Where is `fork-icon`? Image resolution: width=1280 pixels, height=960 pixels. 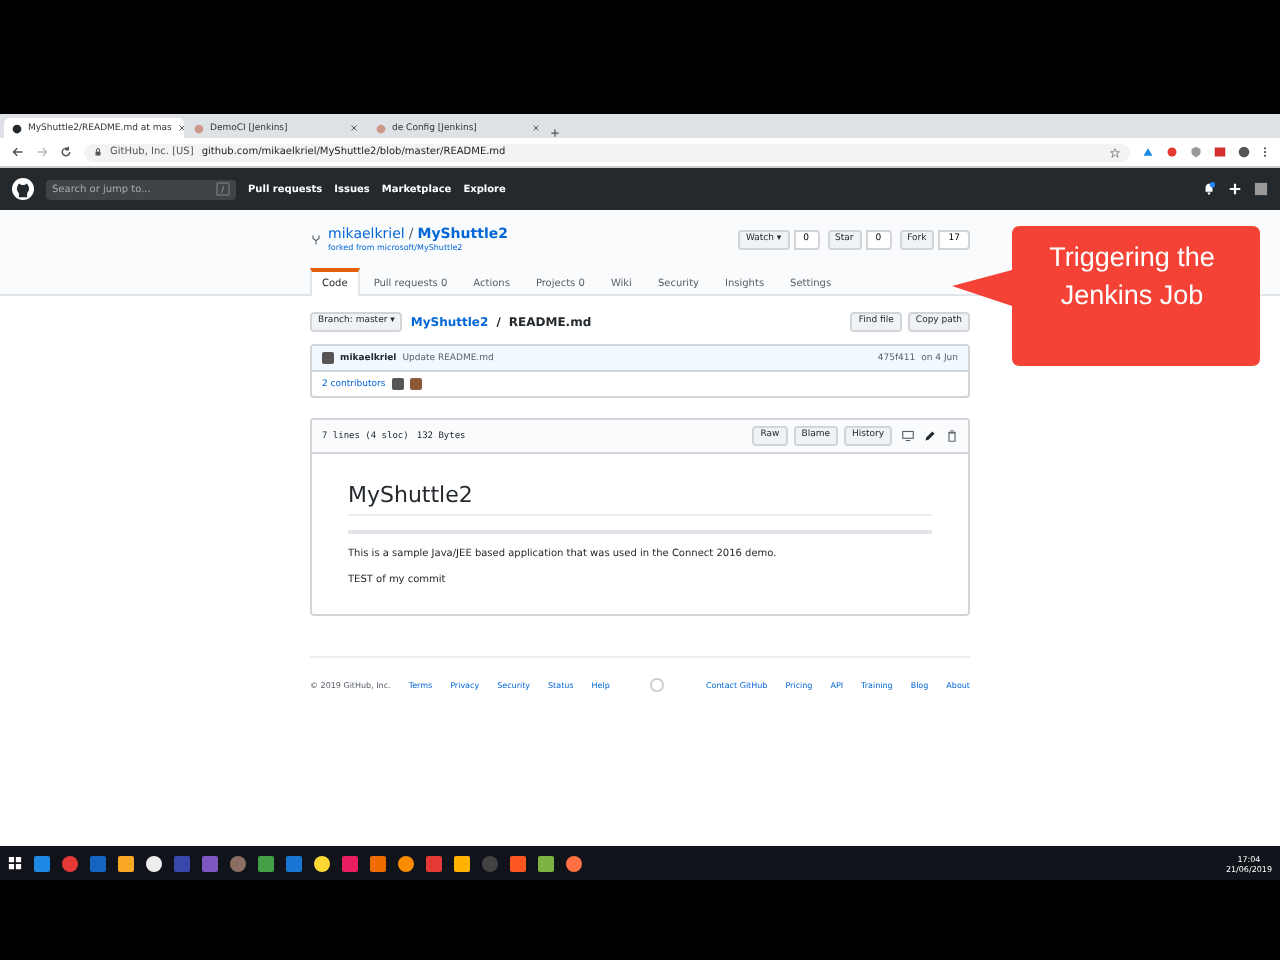 fork-icon is located at coordinates (316, 239).